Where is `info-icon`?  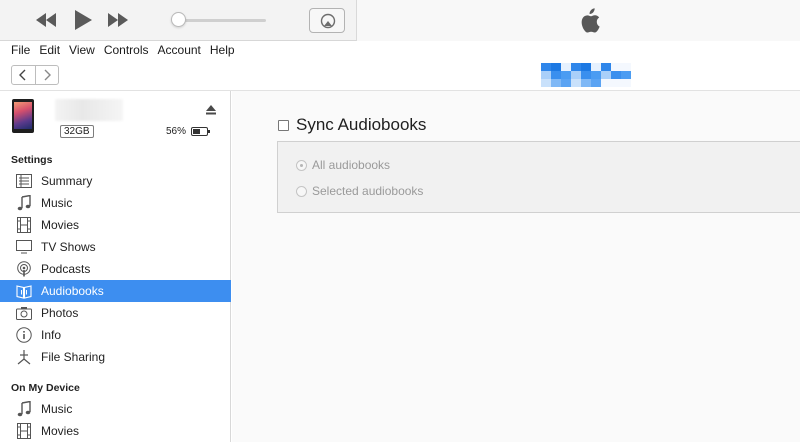
info-icon is located at coordinates (24, 335).